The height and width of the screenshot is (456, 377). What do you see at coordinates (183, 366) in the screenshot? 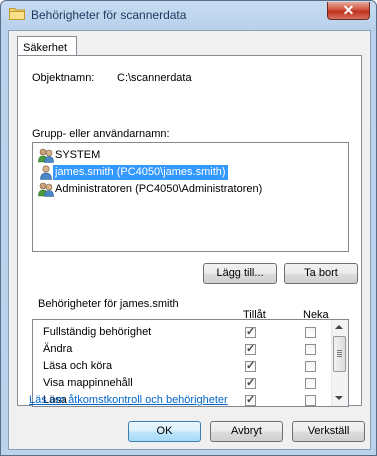
I see `permission-row: Läsa och köra` at bounding box center [183, 366].